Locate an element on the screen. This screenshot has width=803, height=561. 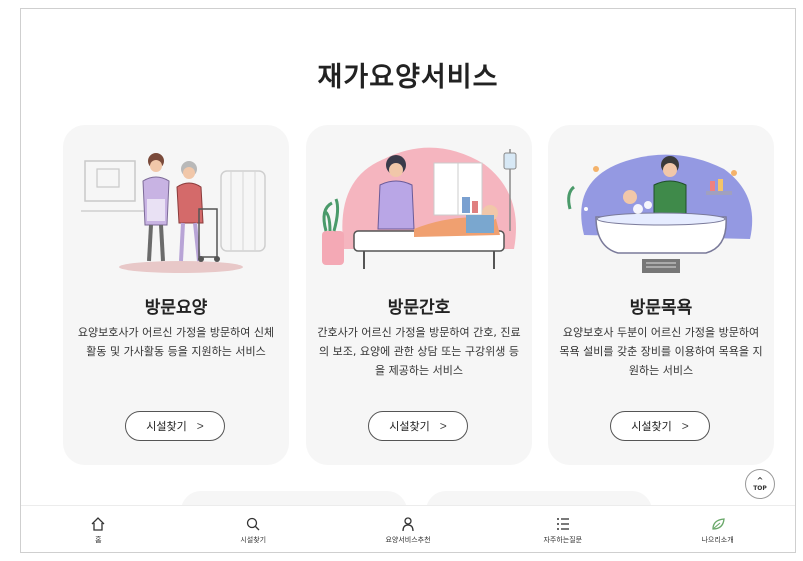
nav-item-service-recommend: 요양서비스추천 is located at coordinates (408, 529).